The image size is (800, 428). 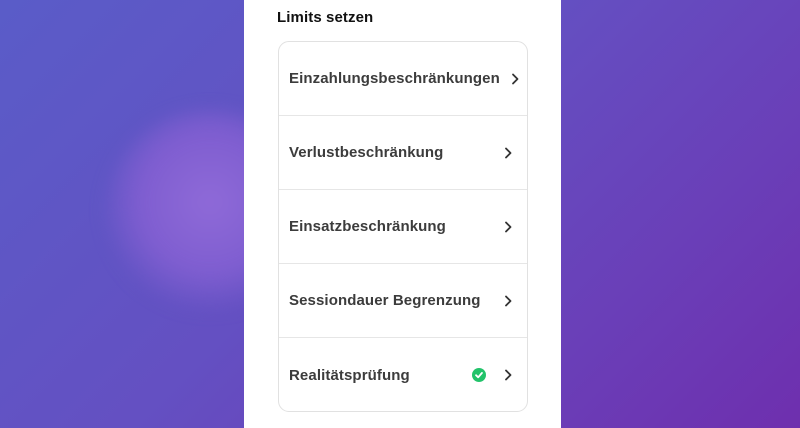 What do you see at coordinates (349, 375) in the screenshot?
I see `limit-item-label: Realitätsprüfung` at bounding box center [349, 375].